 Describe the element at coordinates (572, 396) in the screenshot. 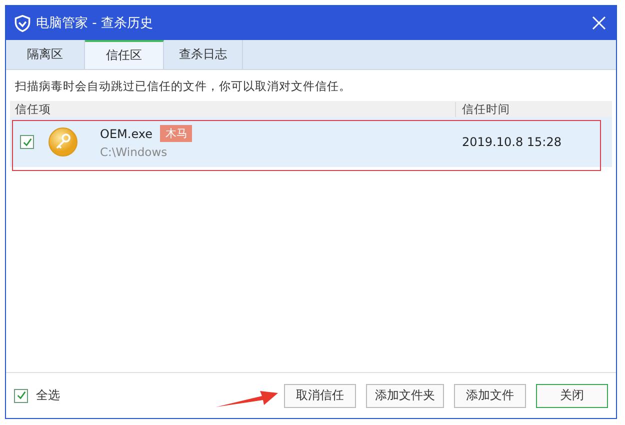

I see `dialog-button: 关闭` at that location.